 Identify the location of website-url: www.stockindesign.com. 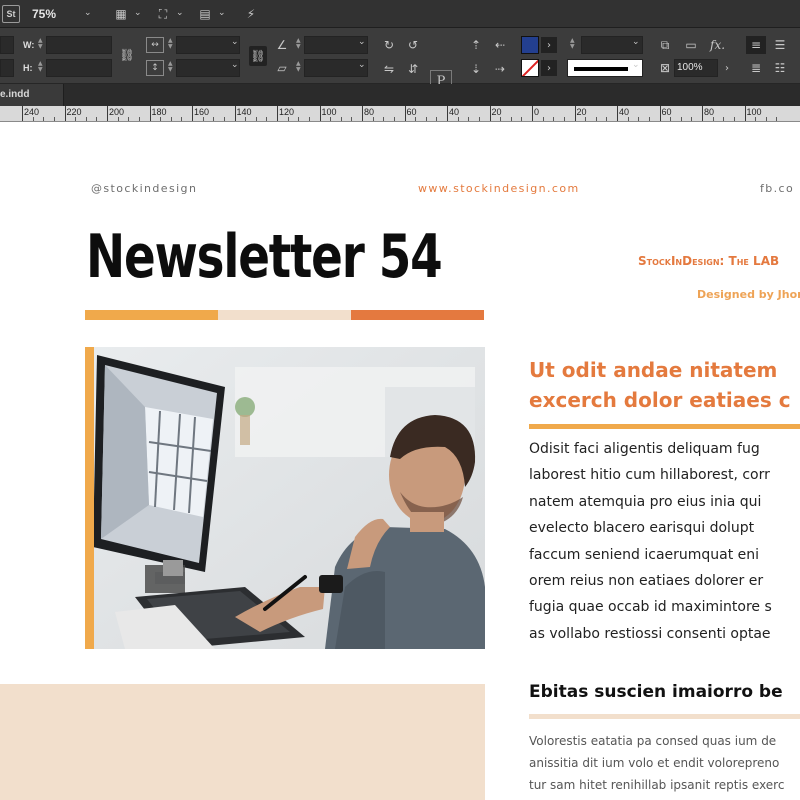
(499, 188).